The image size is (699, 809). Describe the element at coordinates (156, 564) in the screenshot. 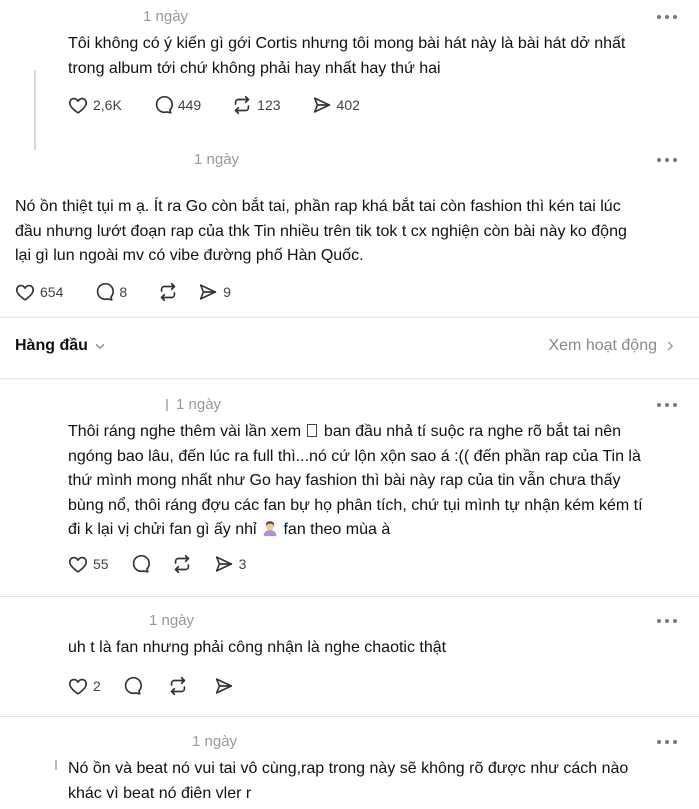

I see `post-actions: 55 3` at that location.